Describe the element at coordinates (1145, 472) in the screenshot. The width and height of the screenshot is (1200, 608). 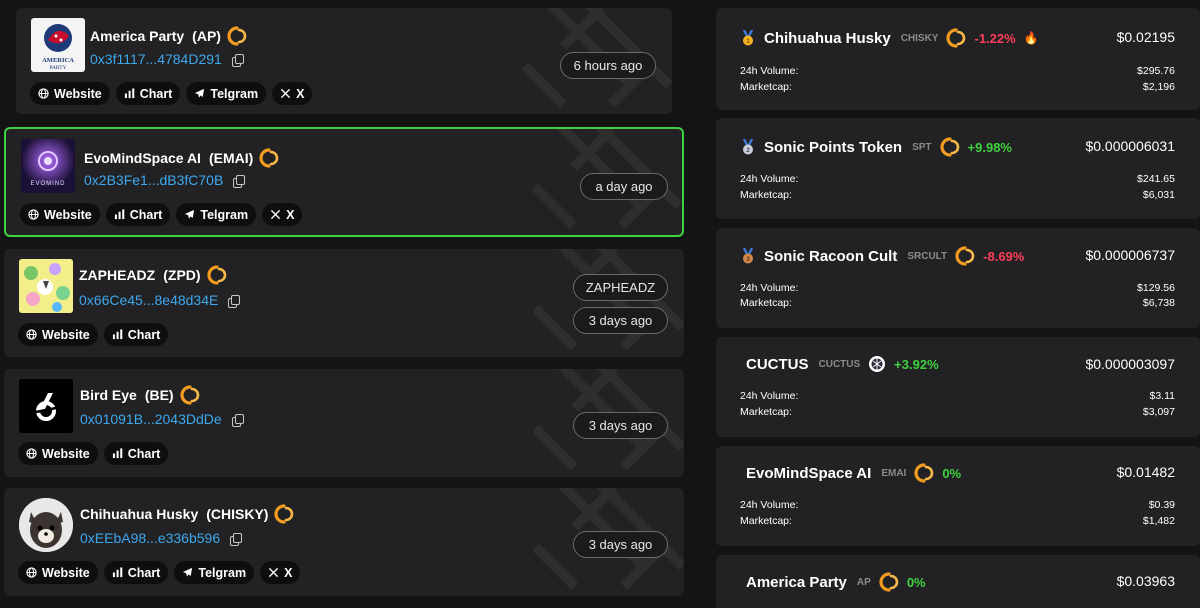
I see `stat-price: $0.01482` at that location.